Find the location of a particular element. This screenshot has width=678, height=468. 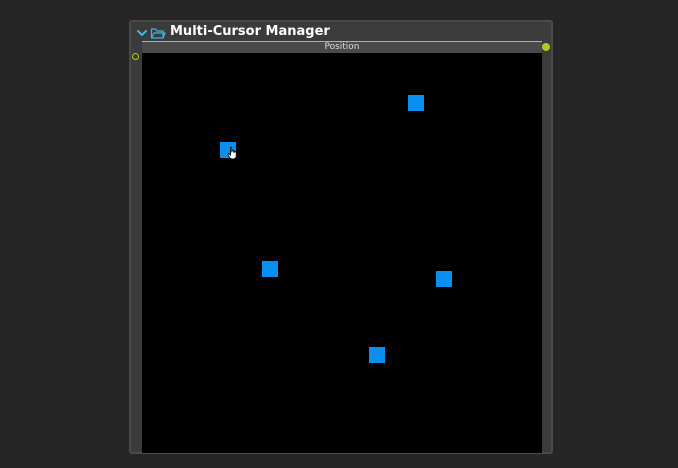

hand-pointer-icon is located at coordinates (233, 152).